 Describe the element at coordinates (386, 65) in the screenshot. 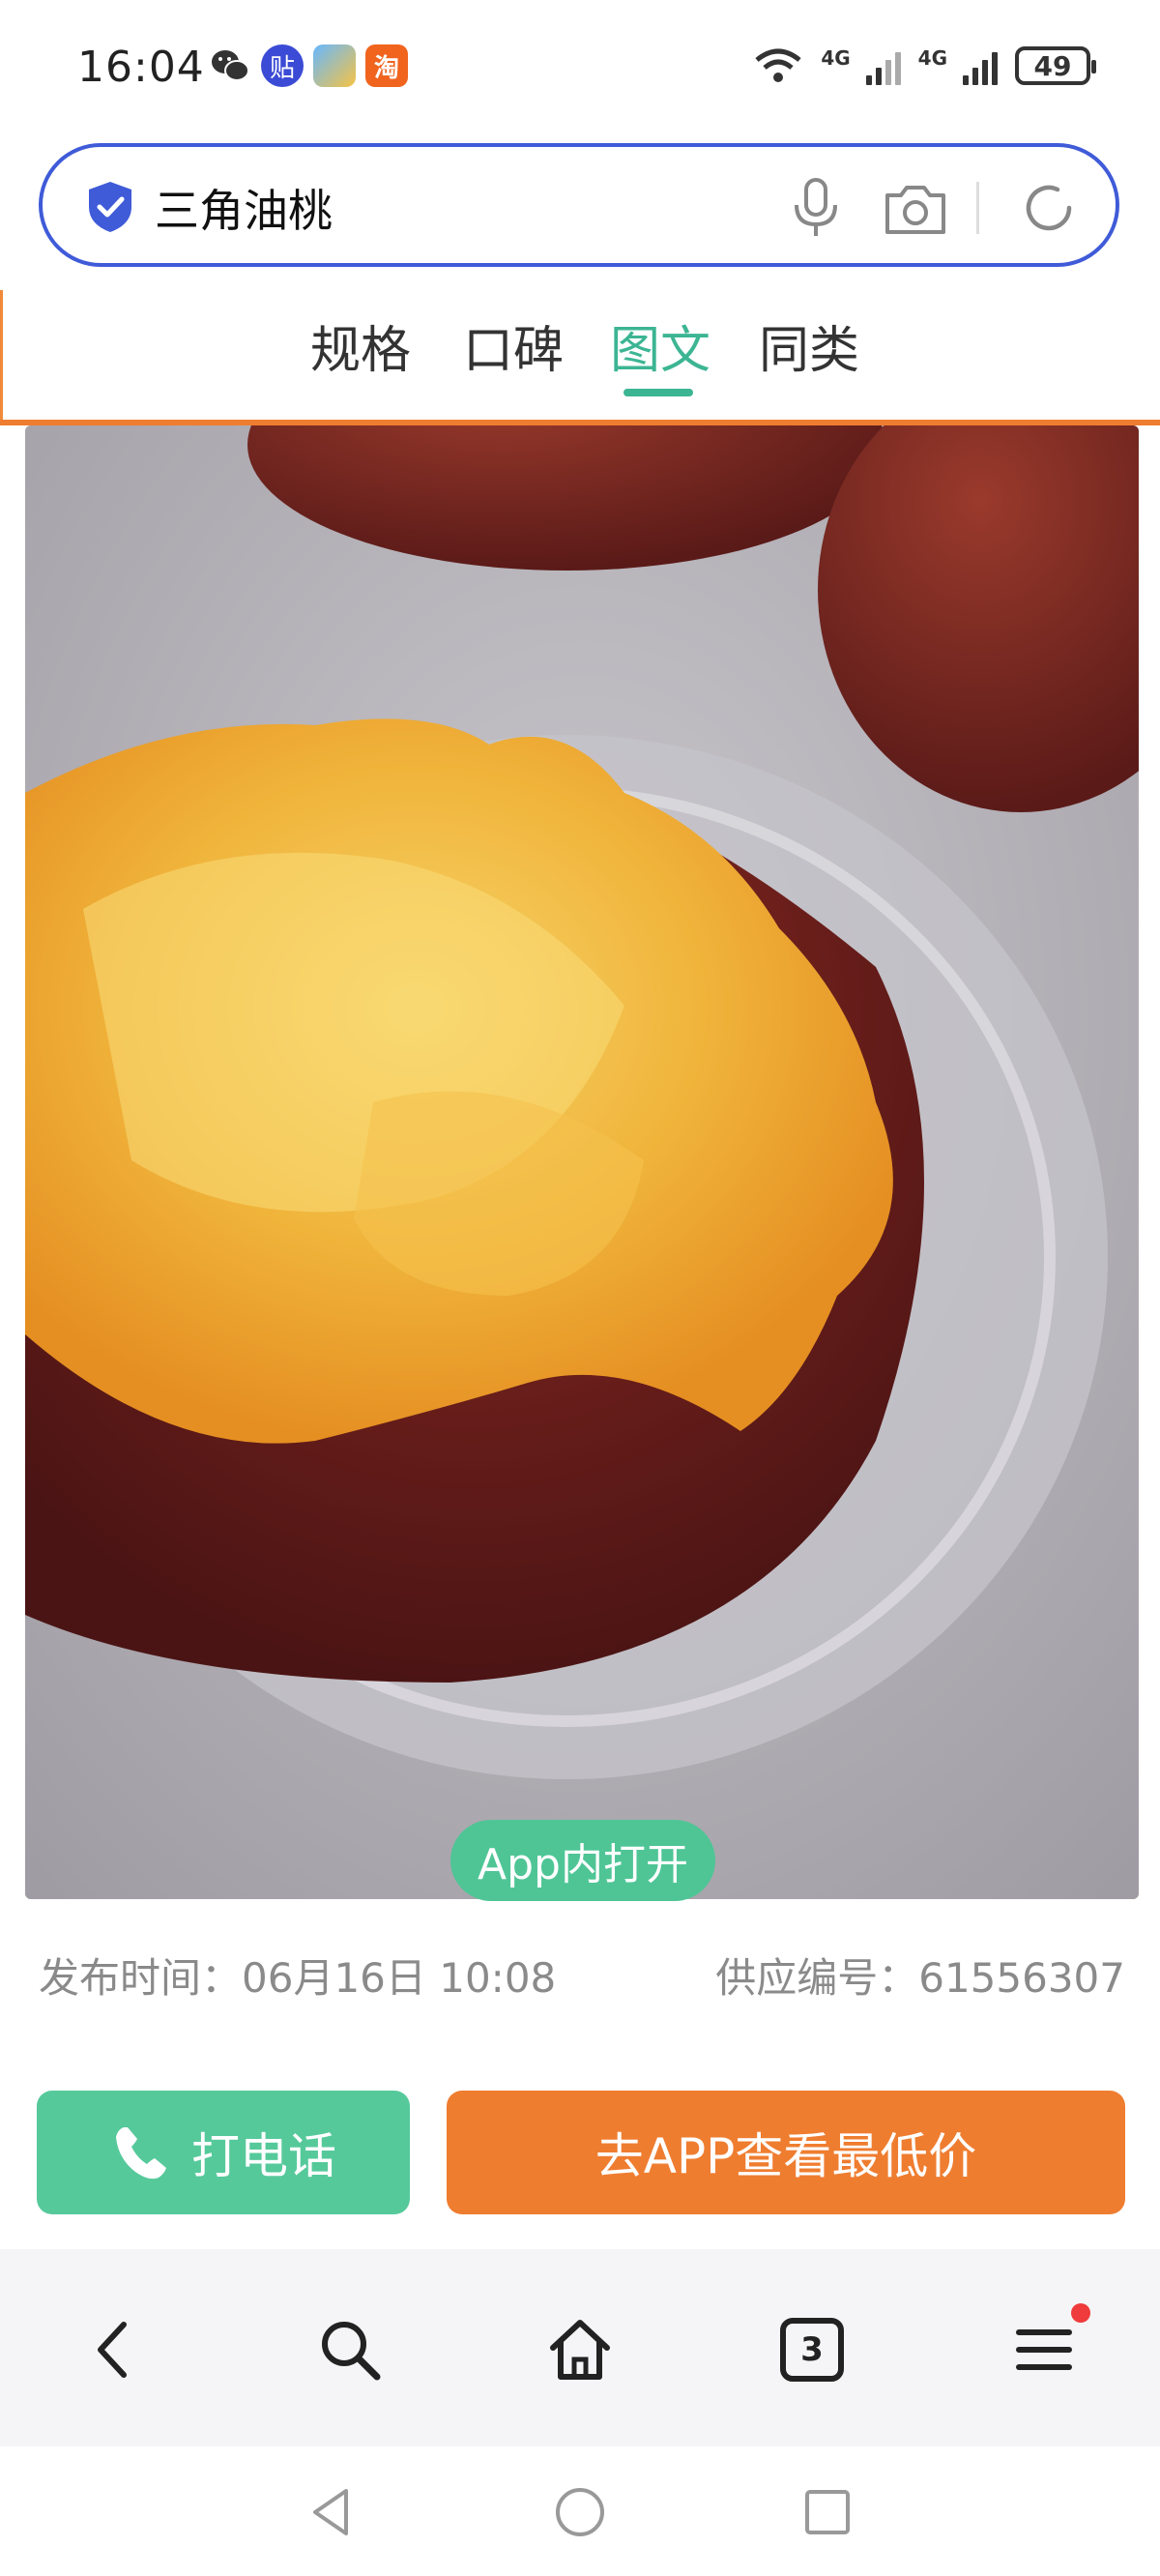

I see `taobao-icon: 淘` at that location.